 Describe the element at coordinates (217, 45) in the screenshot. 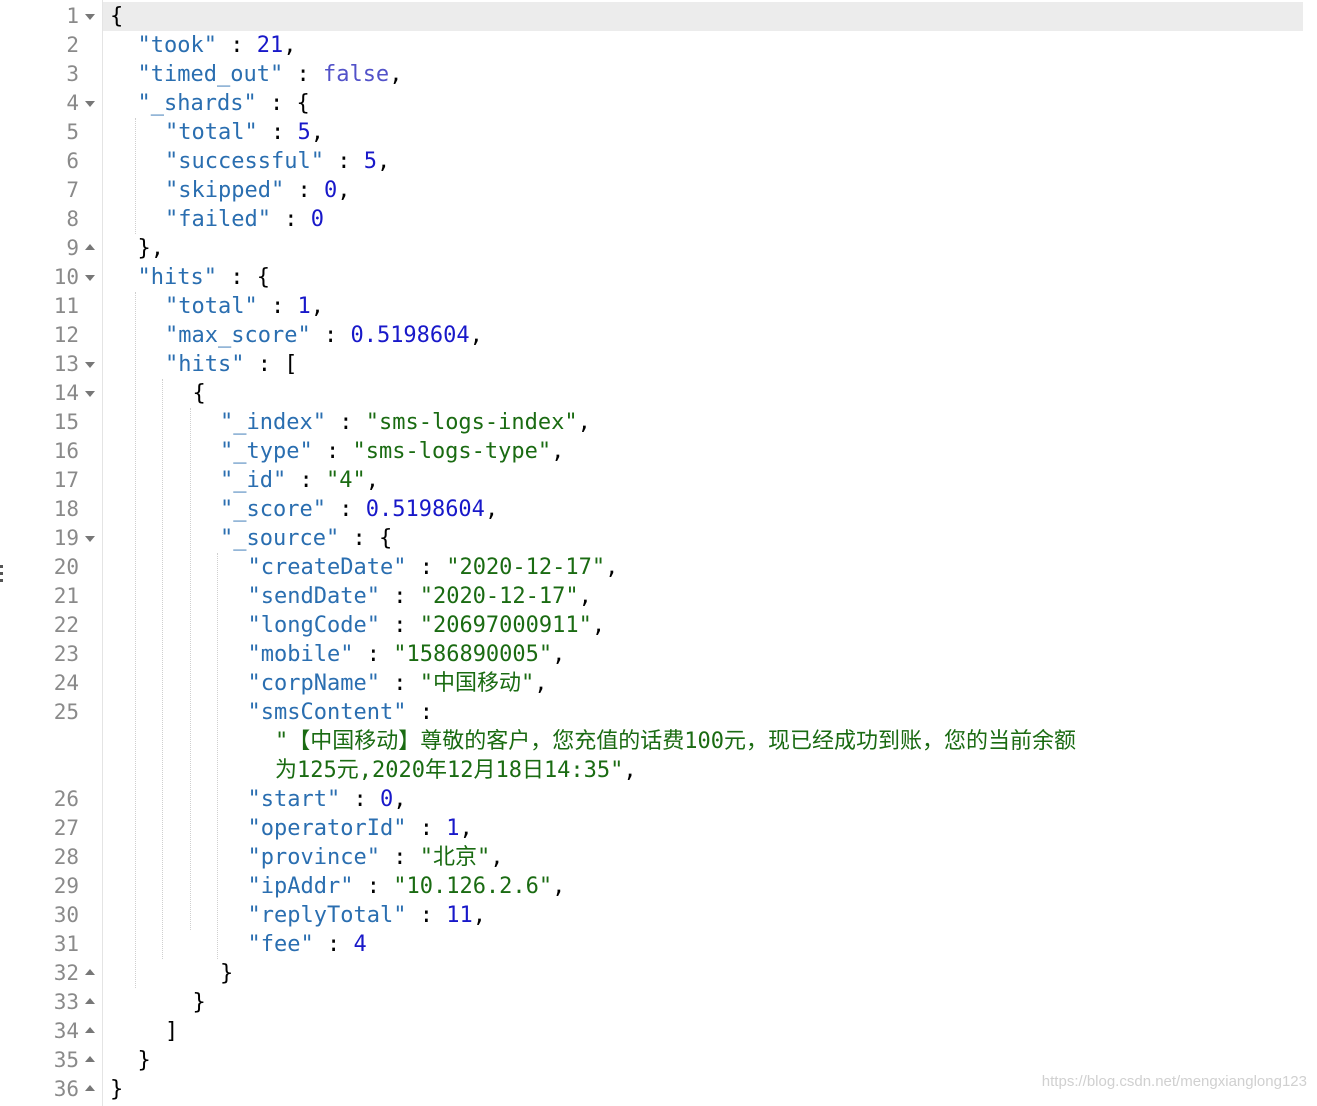

I see `code-line: "took" : 21,` at that location.